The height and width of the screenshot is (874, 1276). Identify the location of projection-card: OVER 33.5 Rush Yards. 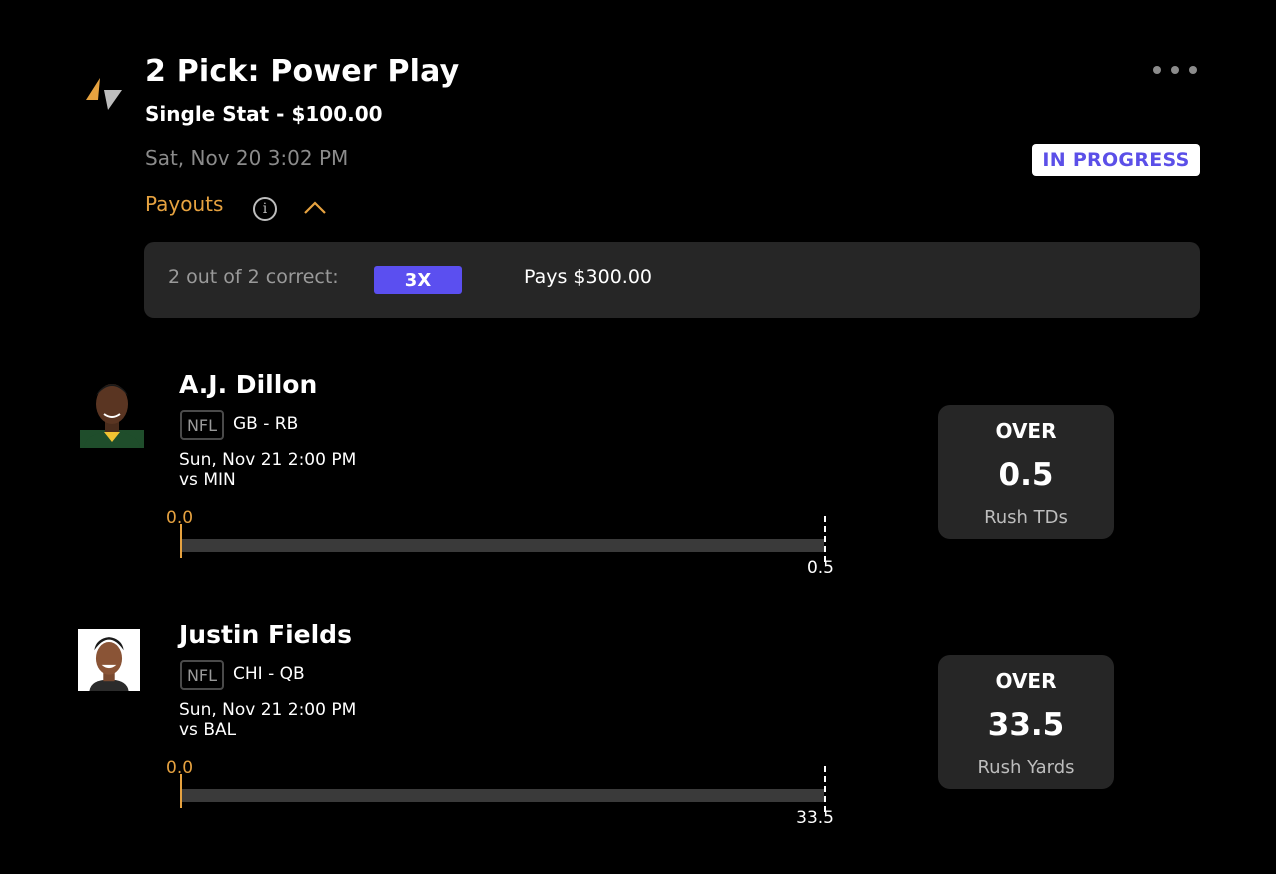
(1026, 722).